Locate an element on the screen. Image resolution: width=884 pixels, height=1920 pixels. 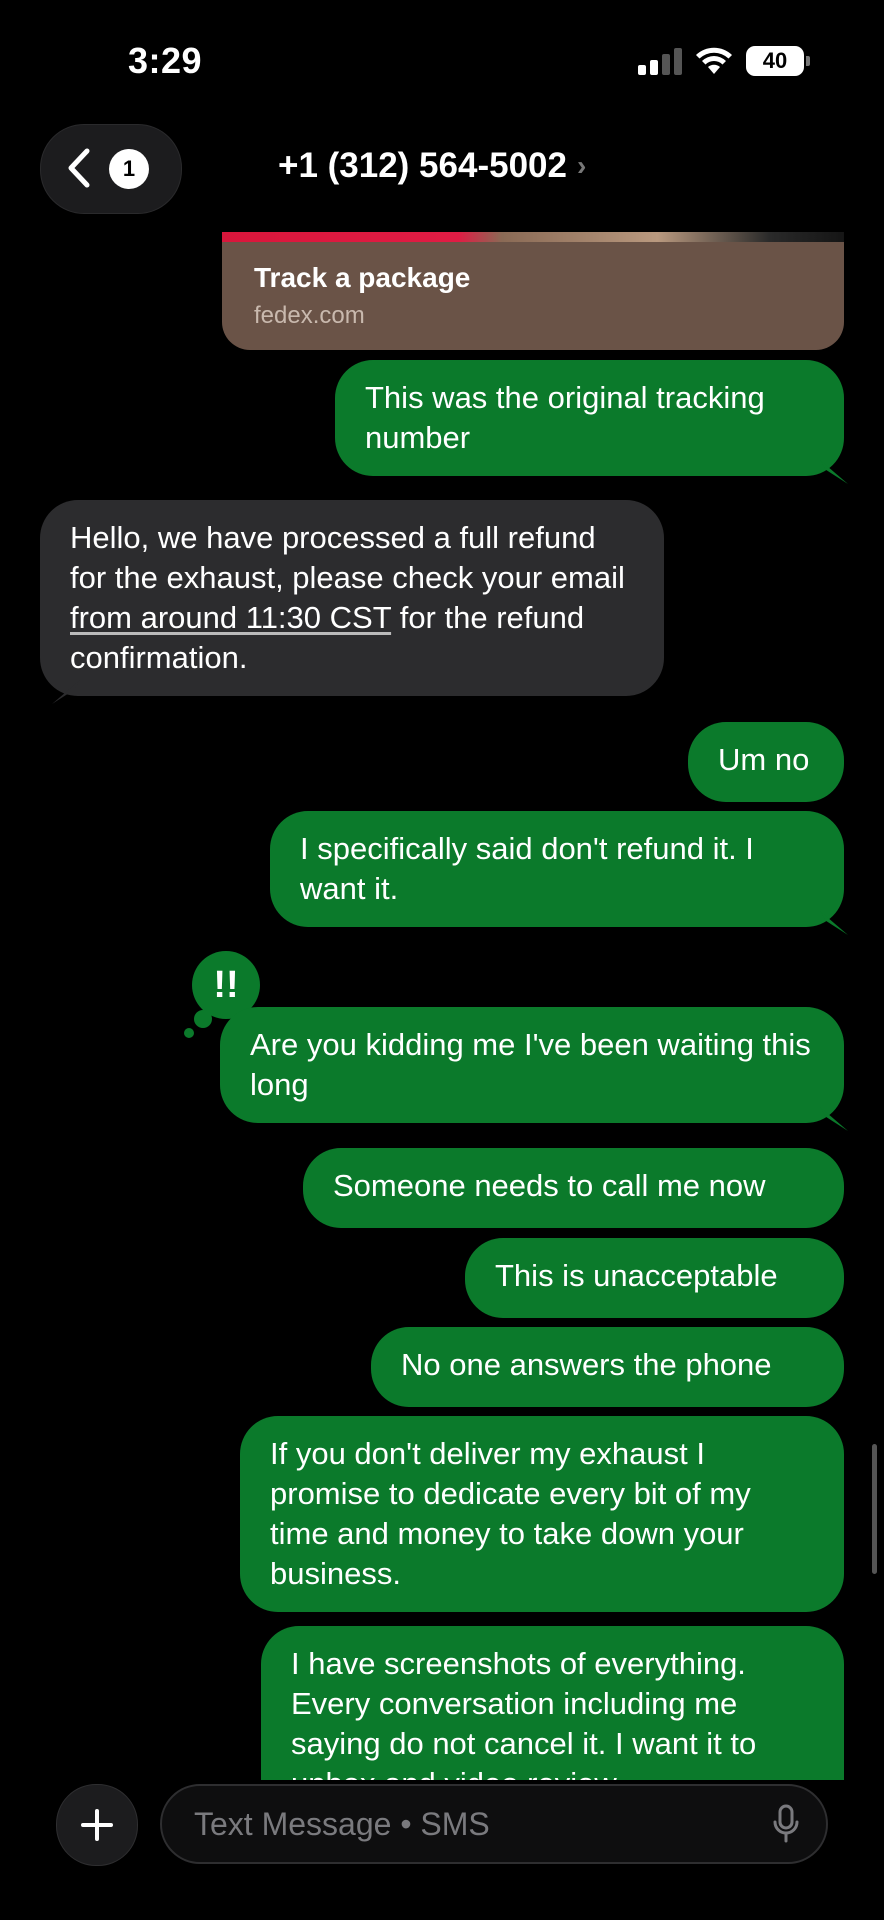
tapback-tail is located at coordinates (203, 1019).